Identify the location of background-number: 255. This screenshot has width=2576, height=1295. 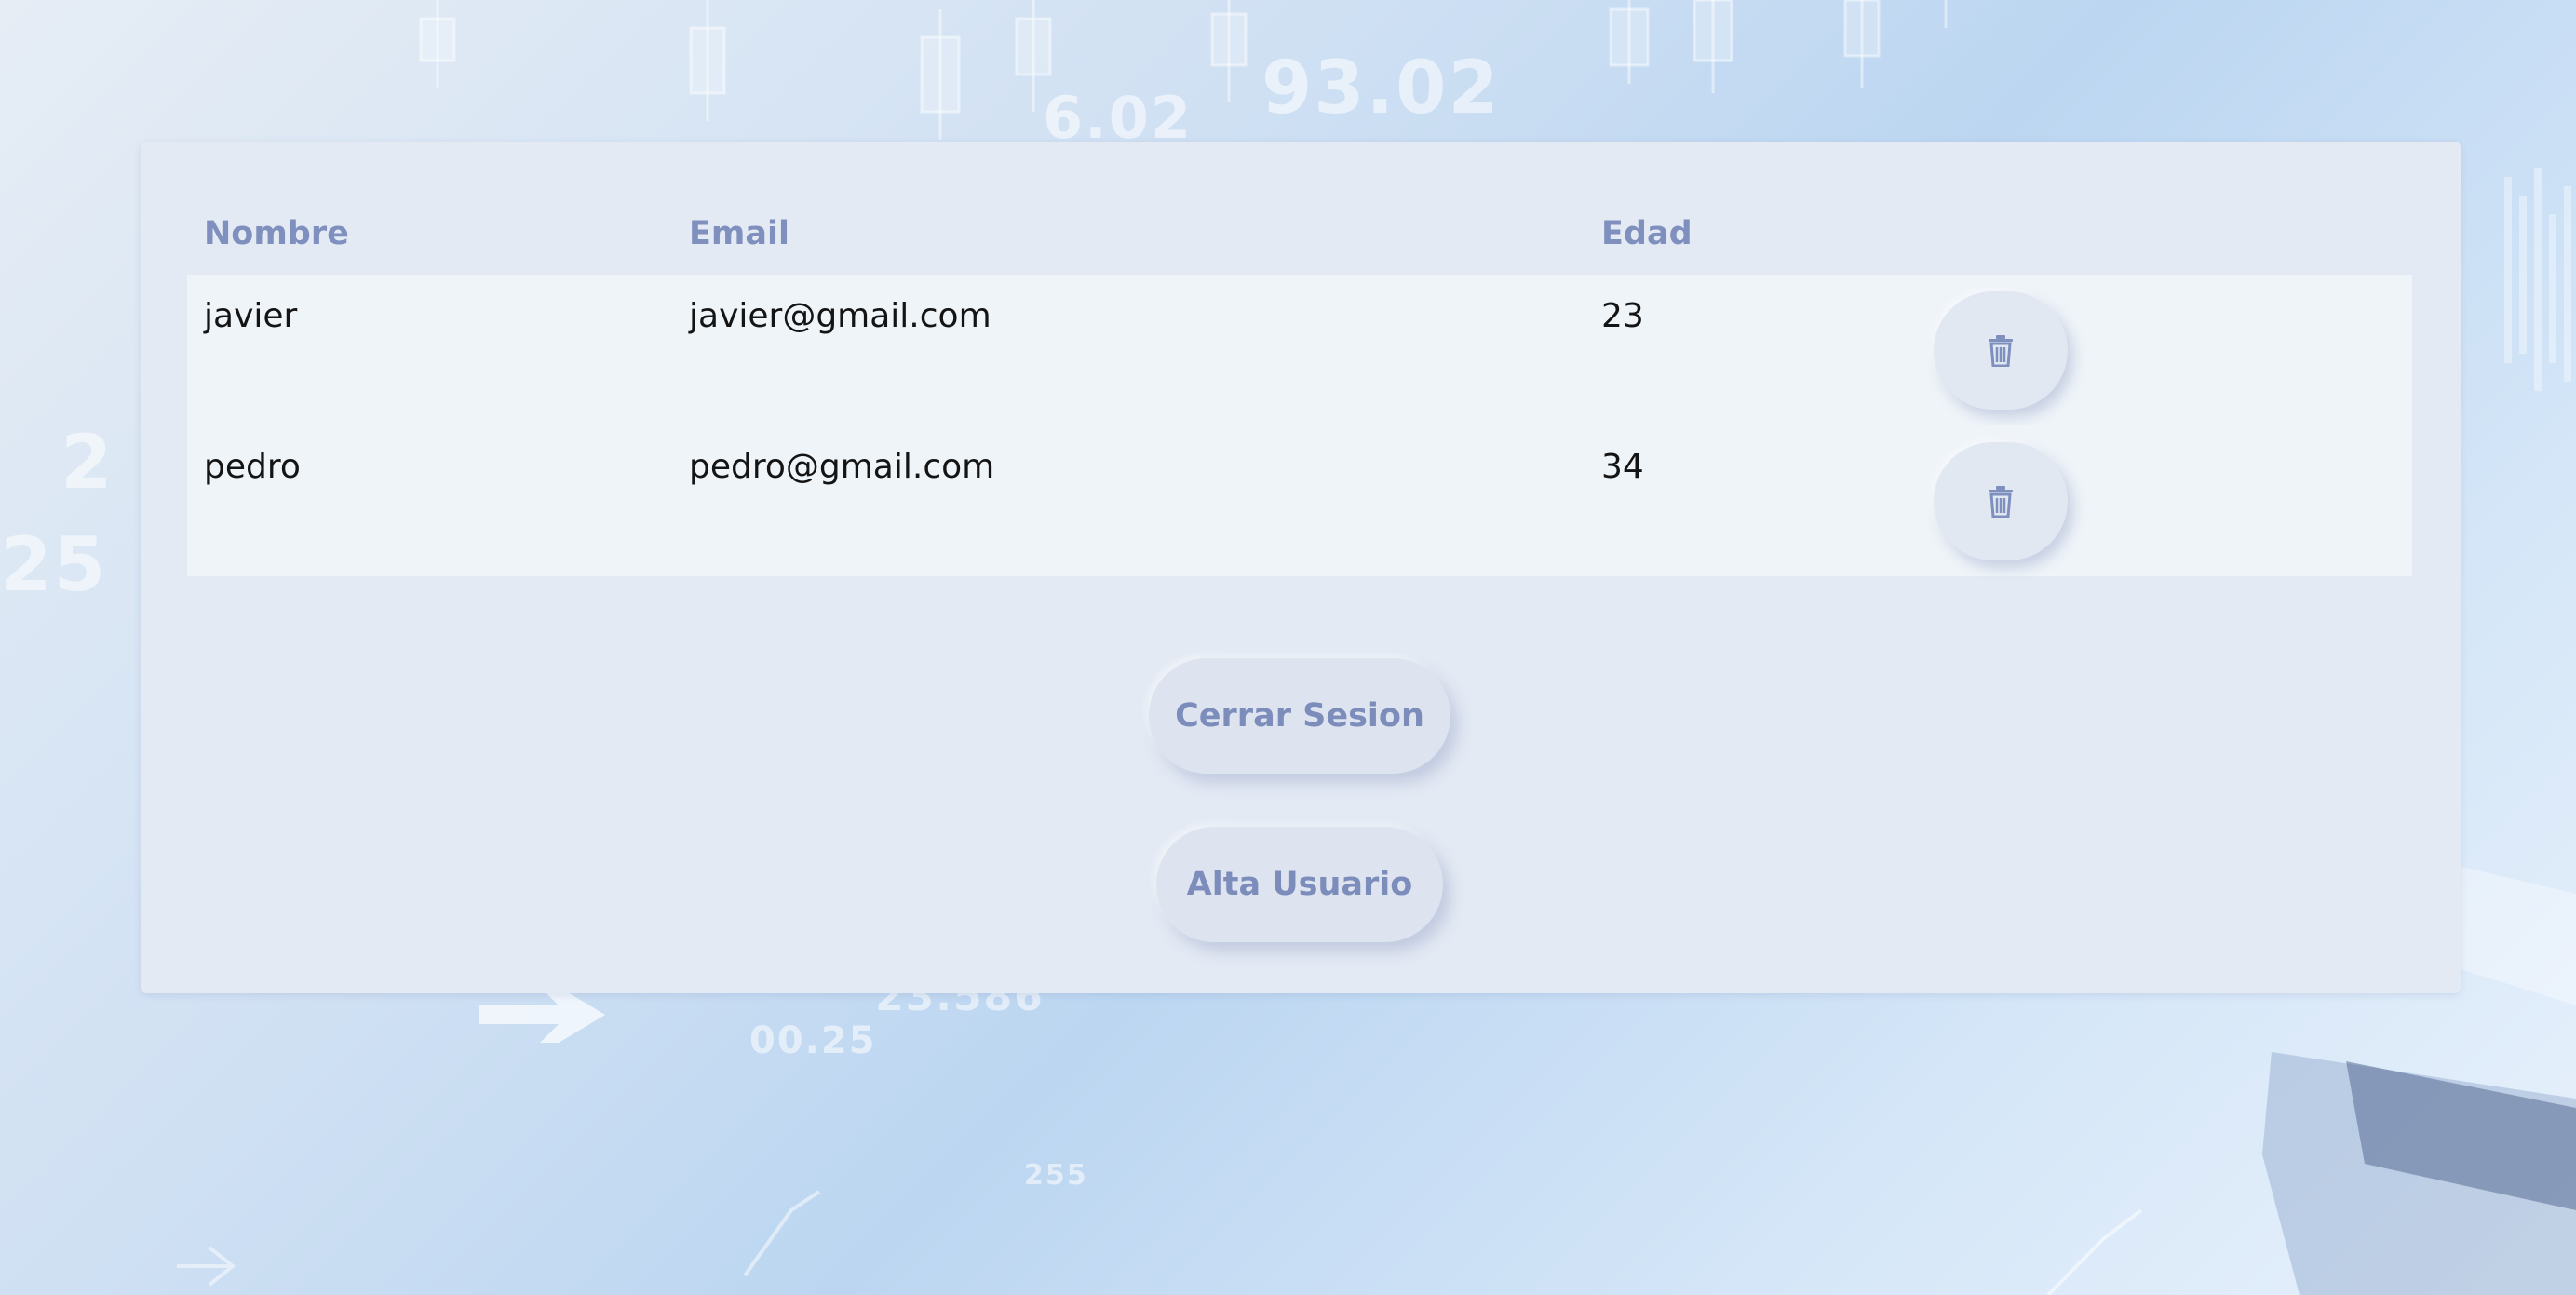
(1056, 1175).